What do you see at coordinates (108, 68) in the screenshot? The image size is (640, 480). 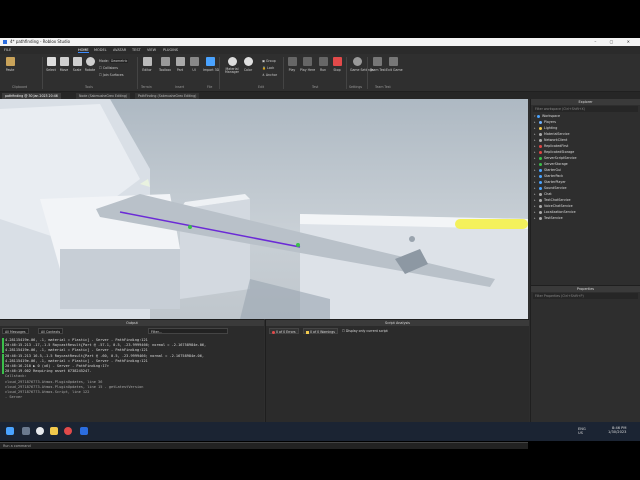 I see `collisions-toggle: ☐ Collisions` at bounding box center [108, 68].